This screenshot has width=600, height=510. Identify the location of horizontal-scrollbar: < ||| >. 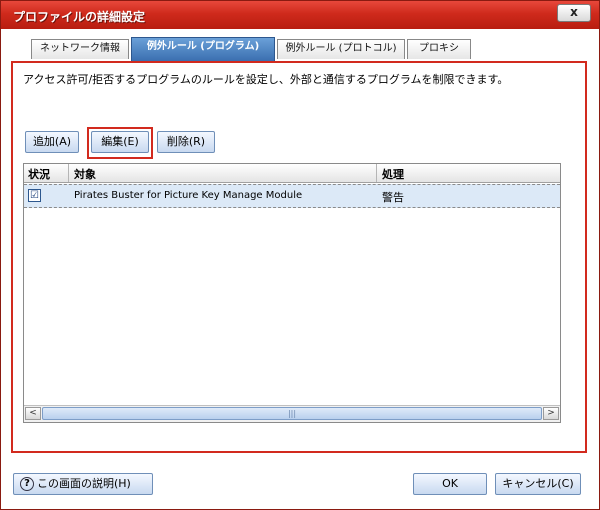
(292, 413).